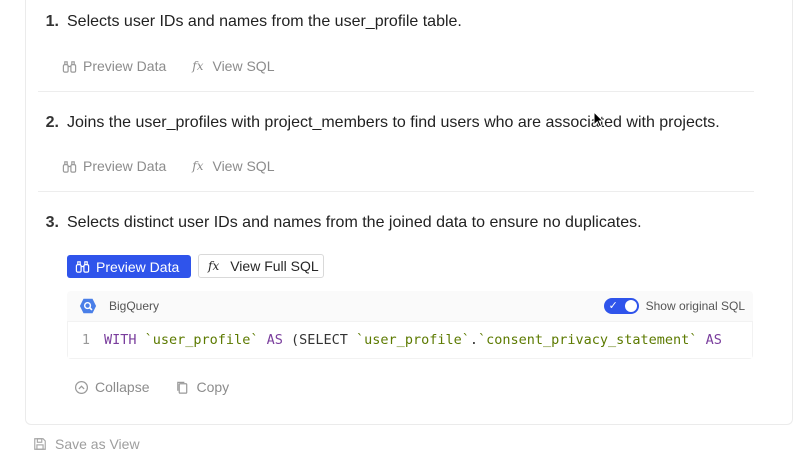  I want to click on copy-label: Copy, so click(213, 387).